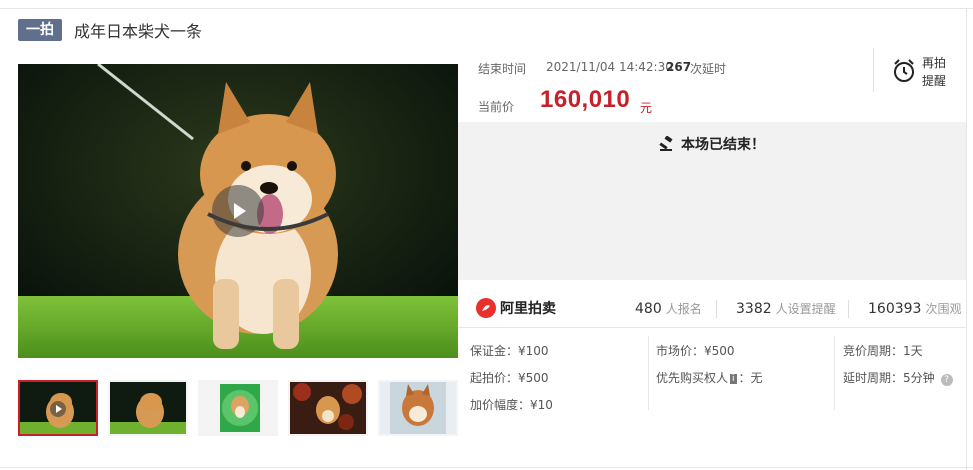 This screenshot has height=470, width=973. What do you see at coordinates (502, 69) in the screenshot?
I see `end-time-label: 结束时间` at bounding box center [502, 69].